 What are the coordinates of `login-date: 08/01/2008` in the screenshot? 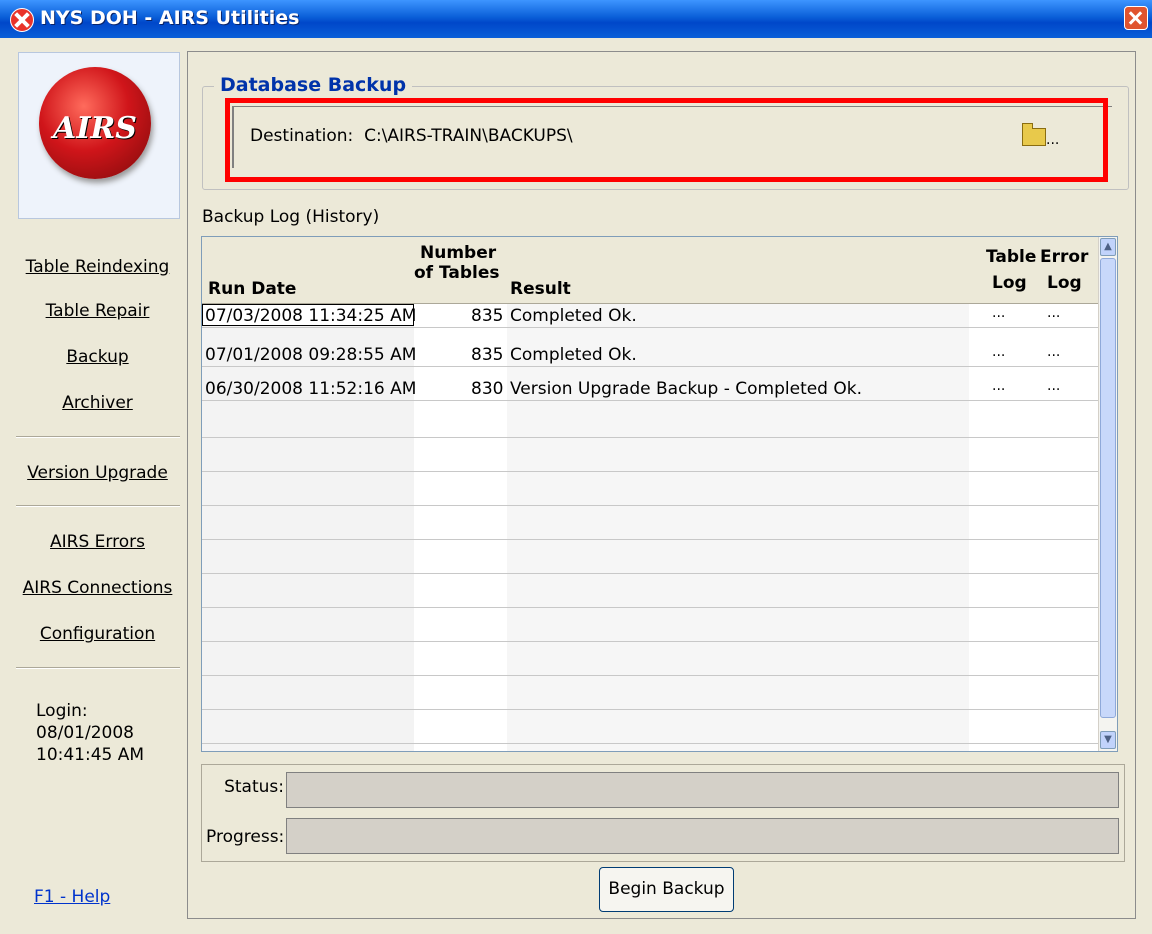 It's located at (85, 733).